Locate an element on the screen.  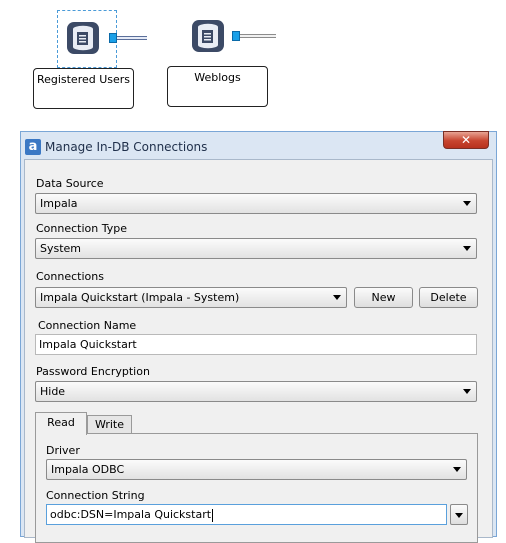
driver-label: Driver is located at coordinates (63, 450).